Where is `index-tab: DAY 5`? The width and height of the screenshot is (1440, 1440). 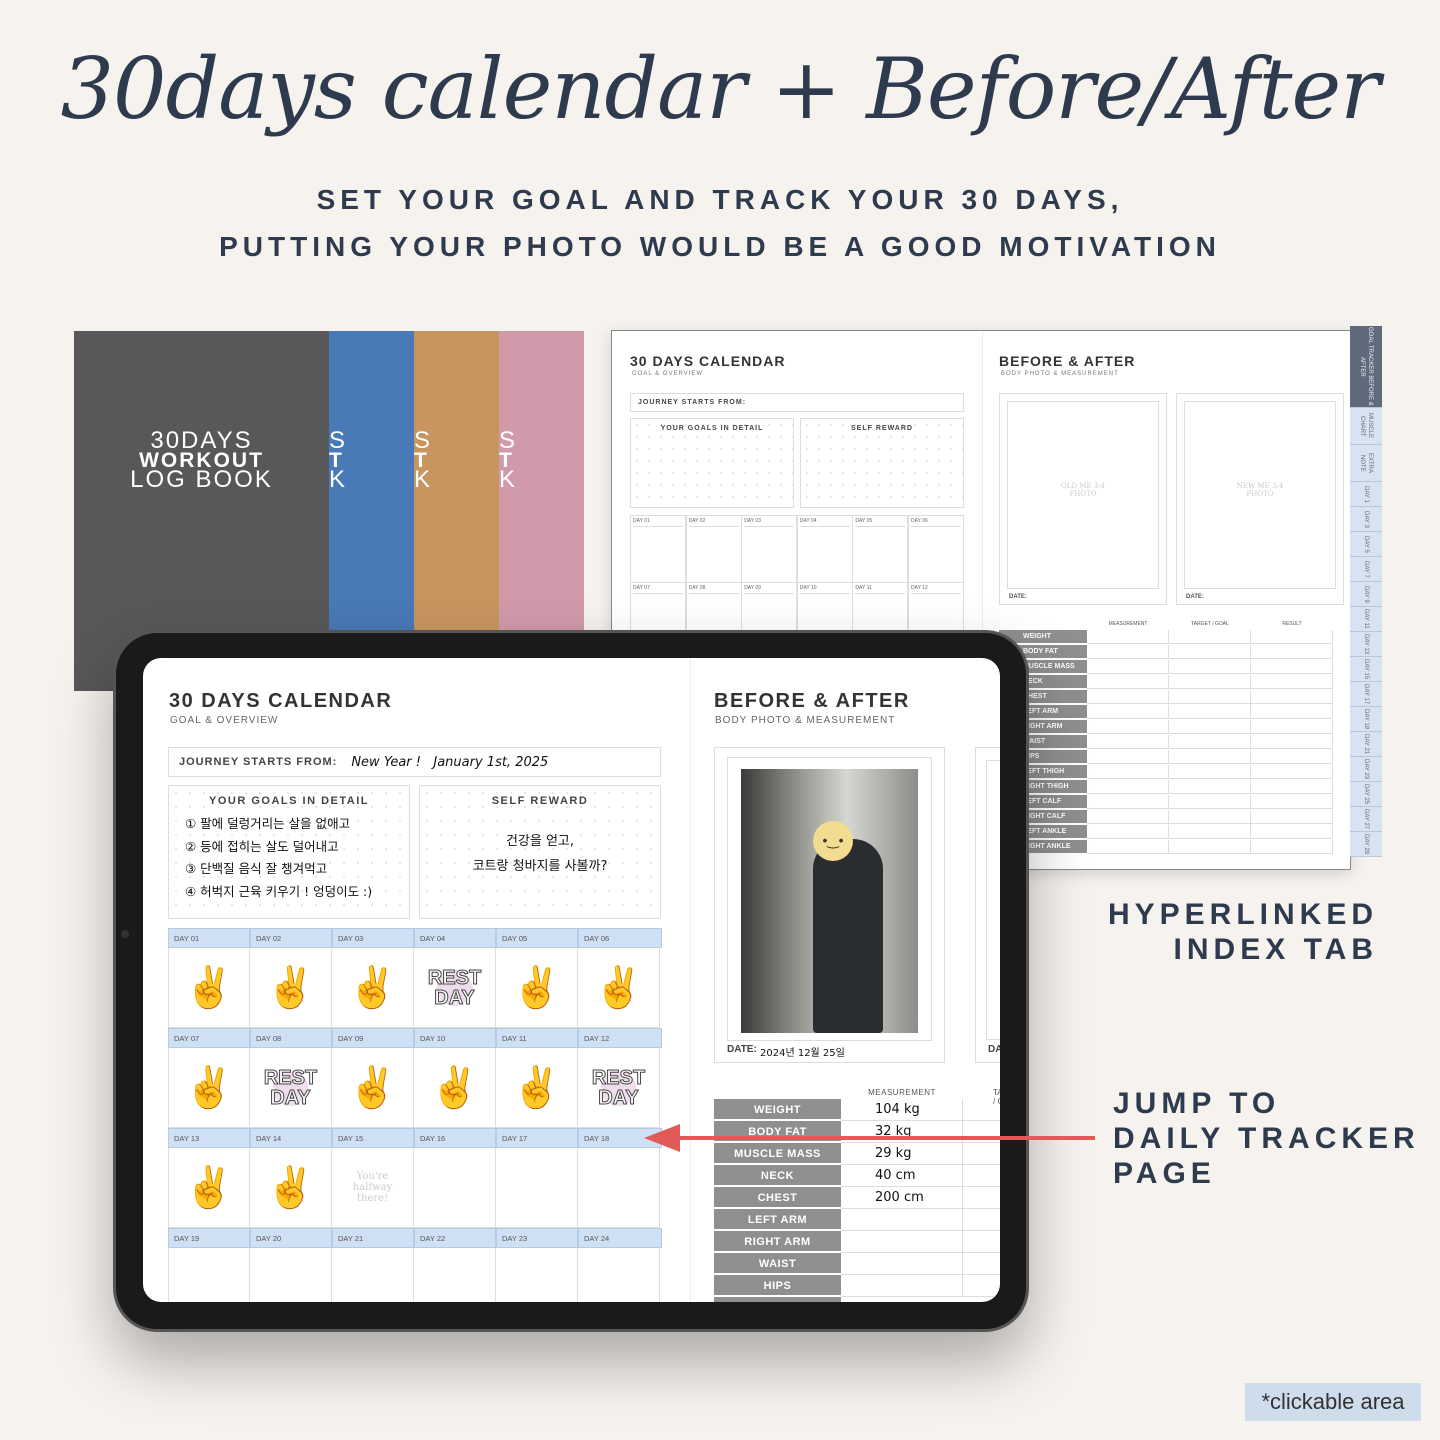
index-tab: DAY 5 is located at coordinates (1366, 544).